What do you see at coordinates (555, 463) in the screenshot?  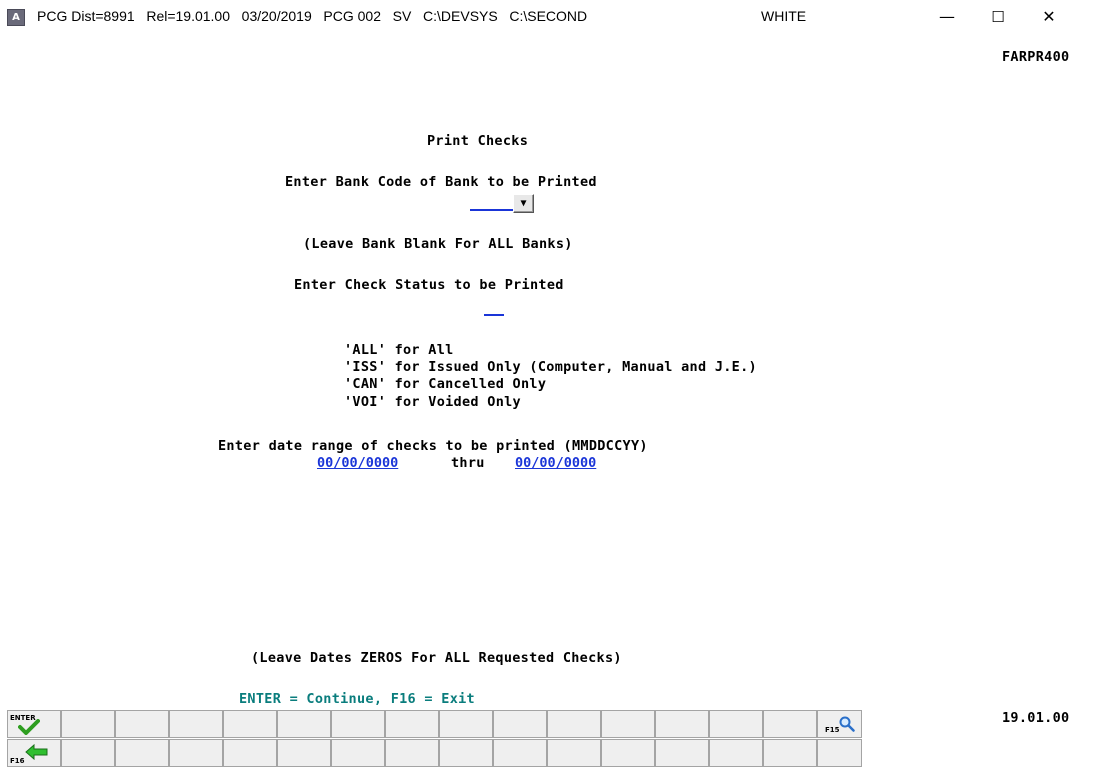 I see `date-to-input: 00/00/0000` at bounding box center [555, 463].